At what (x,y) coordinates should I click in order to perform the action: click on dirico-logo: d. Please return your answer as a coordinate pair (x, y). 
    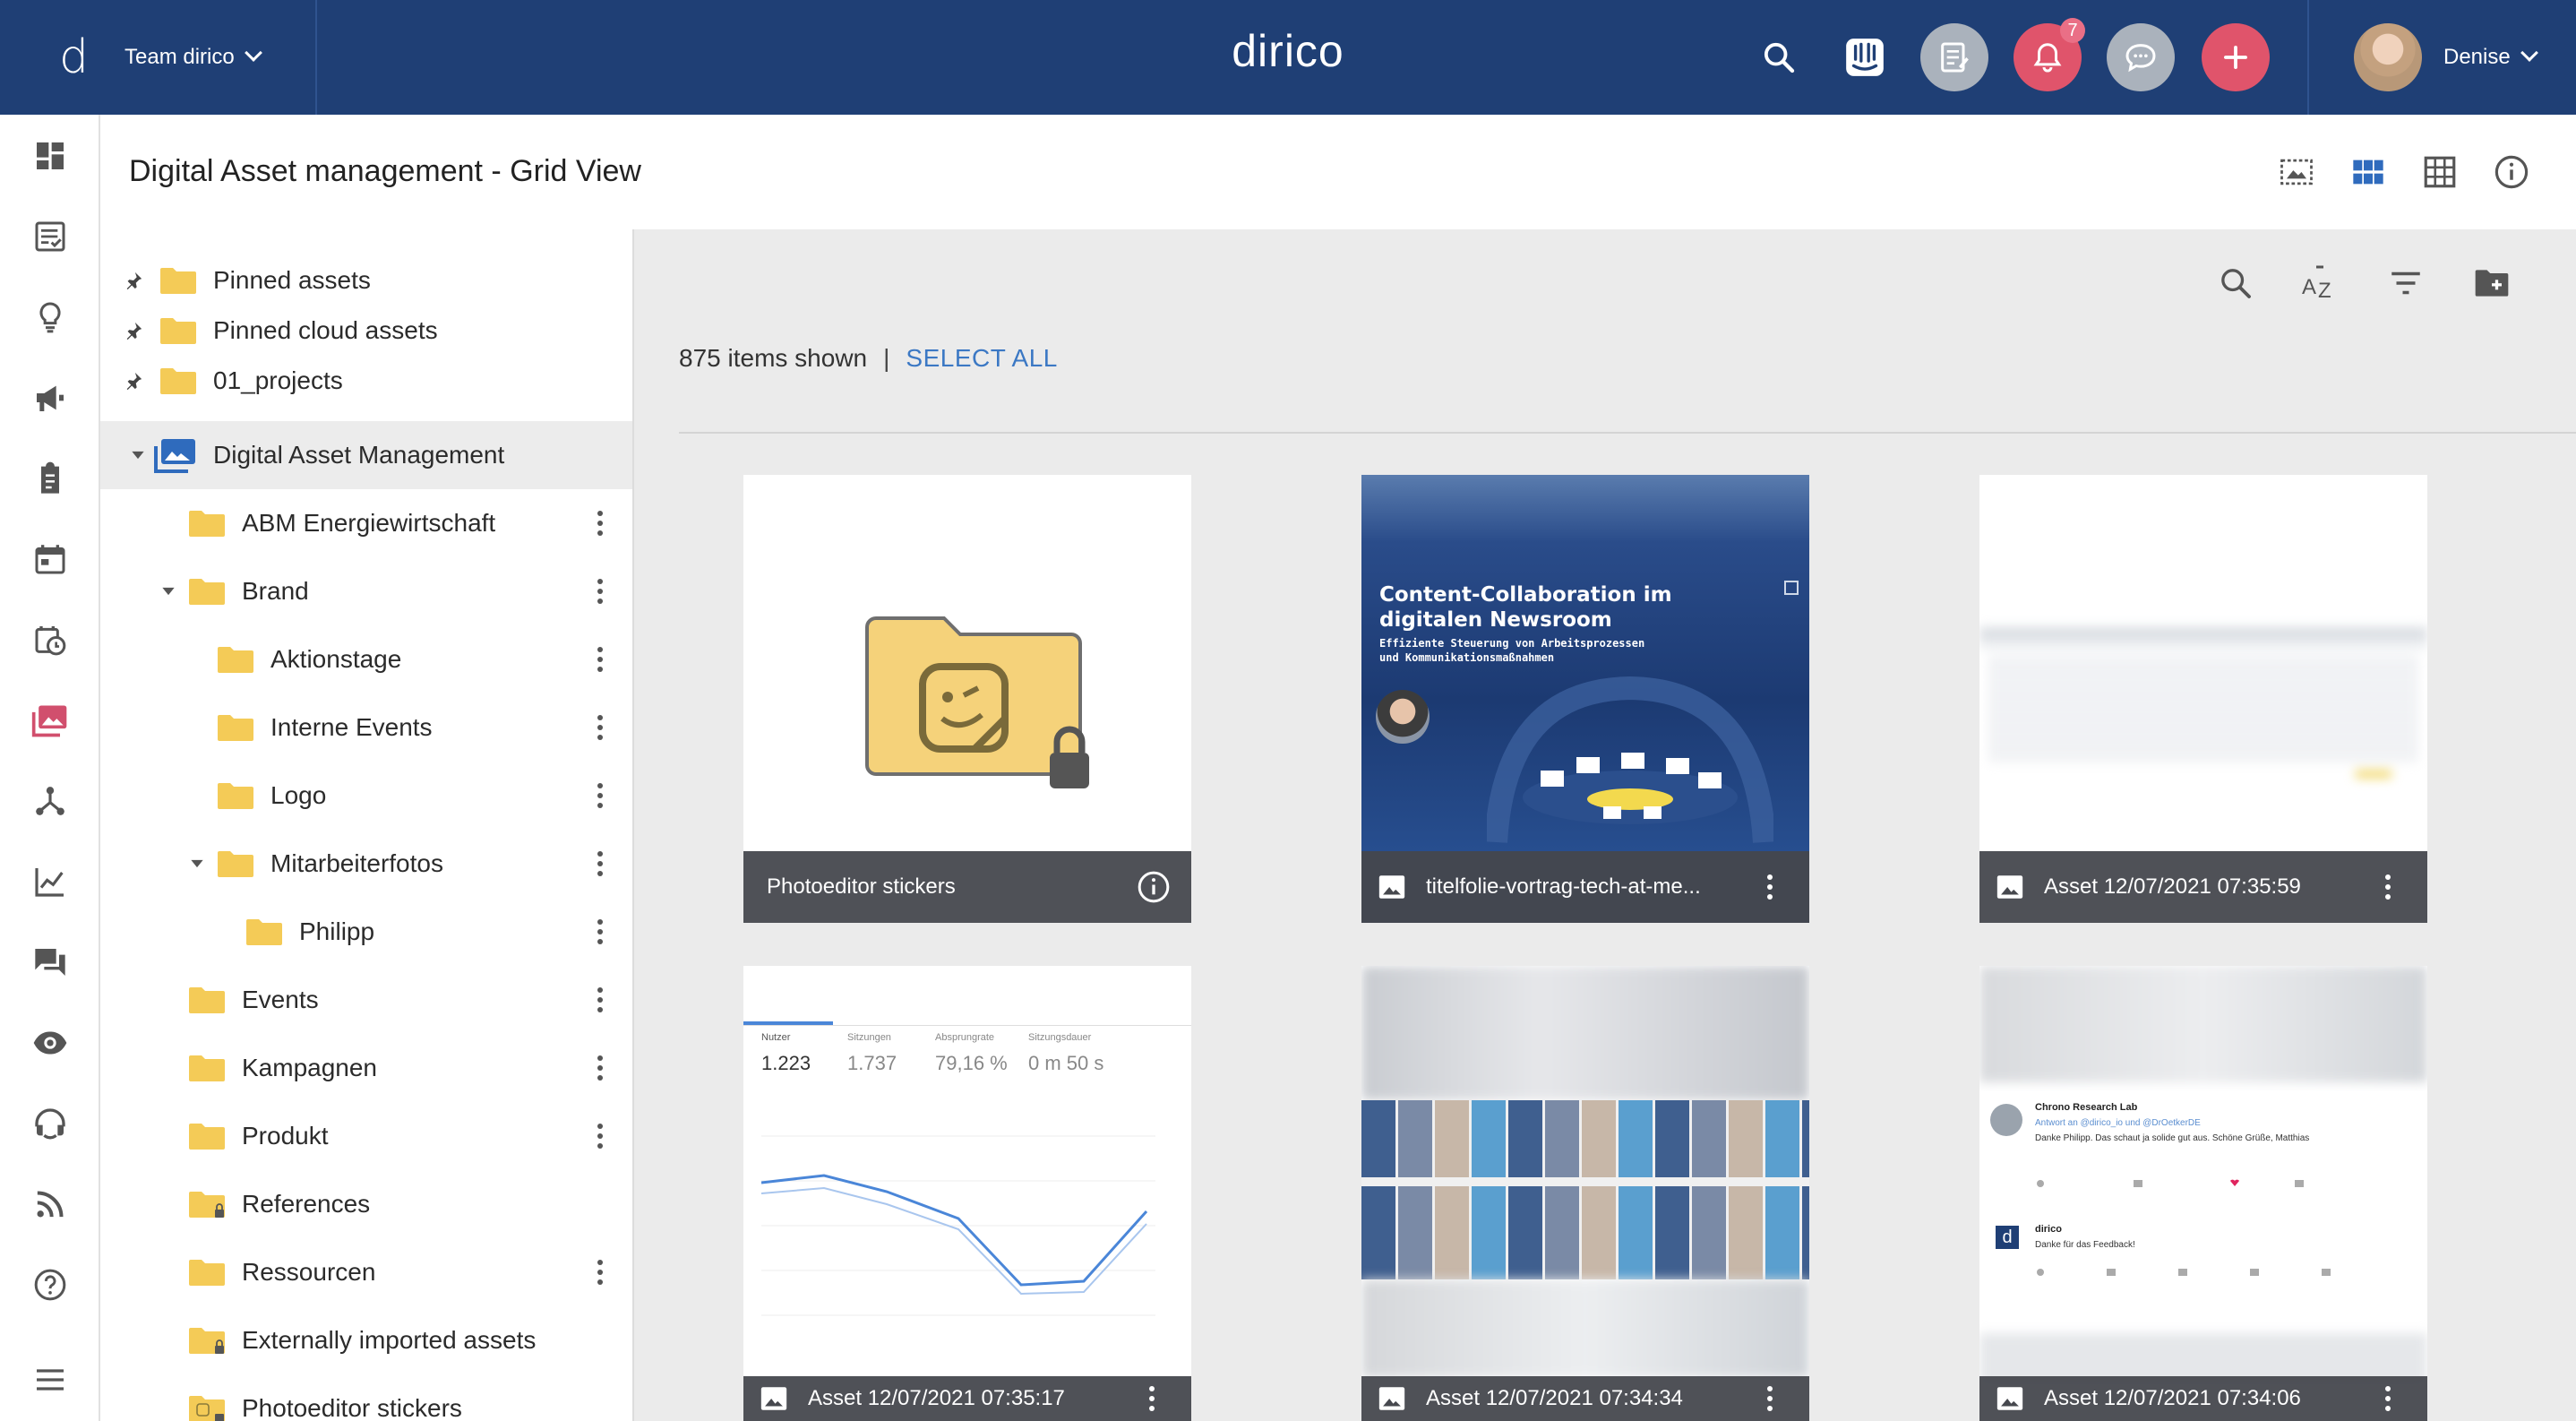
    Looking at the image, I should click on (74, 57).